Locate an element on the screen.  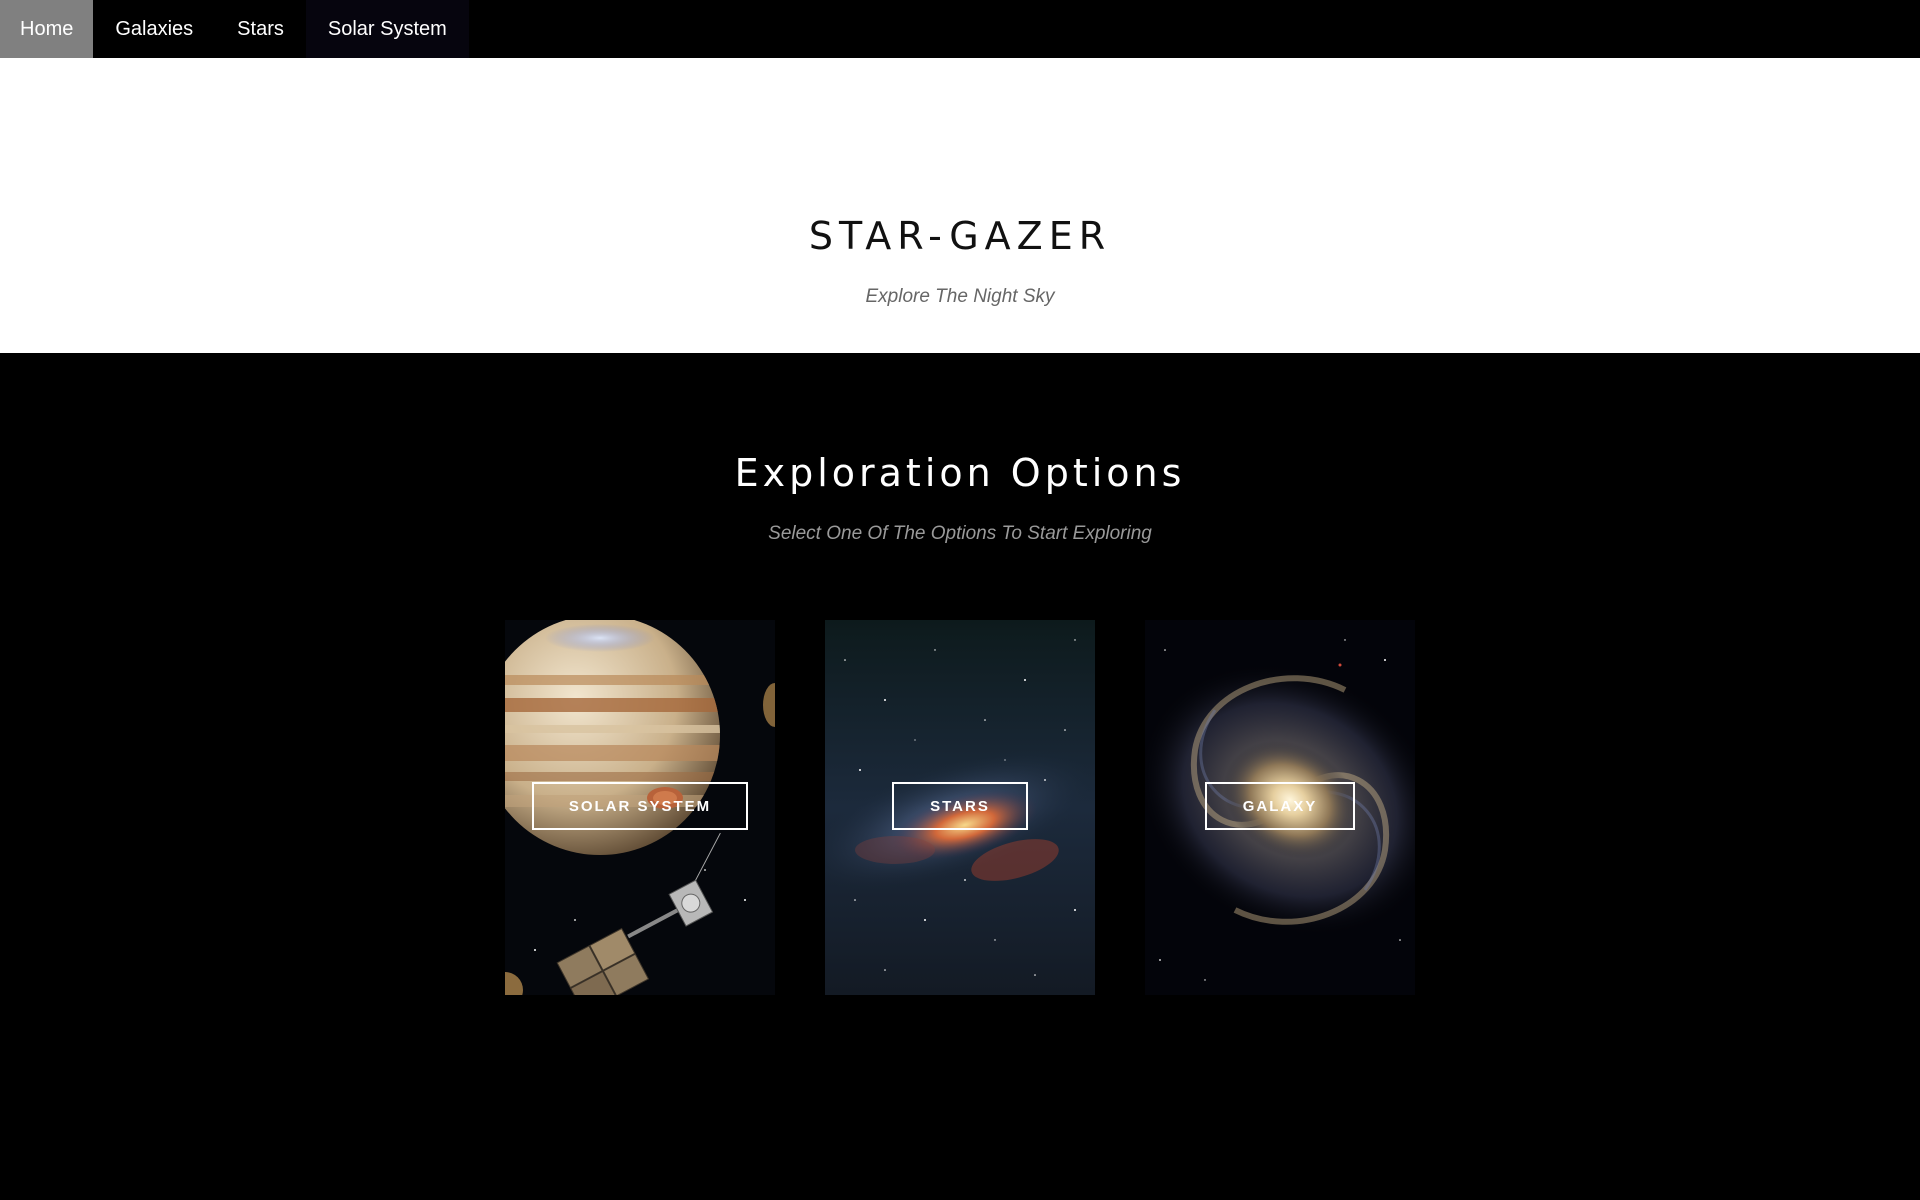
solar-system-card: SOLAR SYSTEM is located at coordinates (640, 807).